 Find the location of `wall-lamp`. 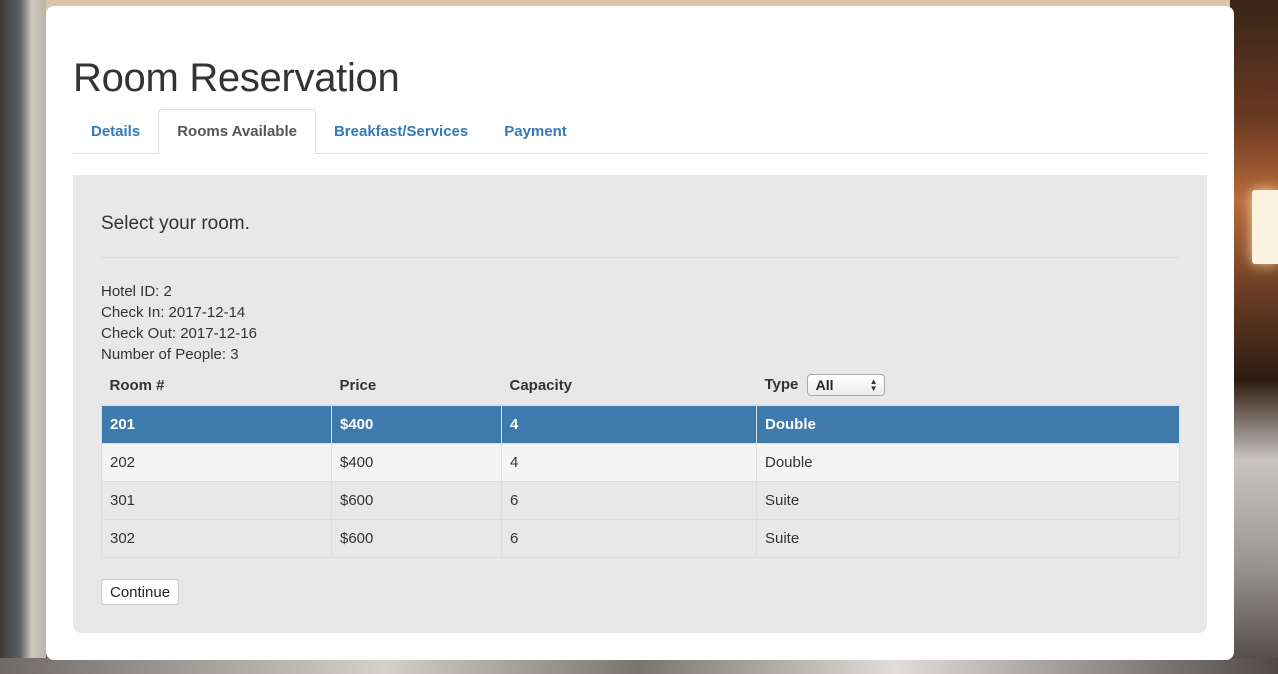

wall-lamp is located at coordinates (1265, 227).